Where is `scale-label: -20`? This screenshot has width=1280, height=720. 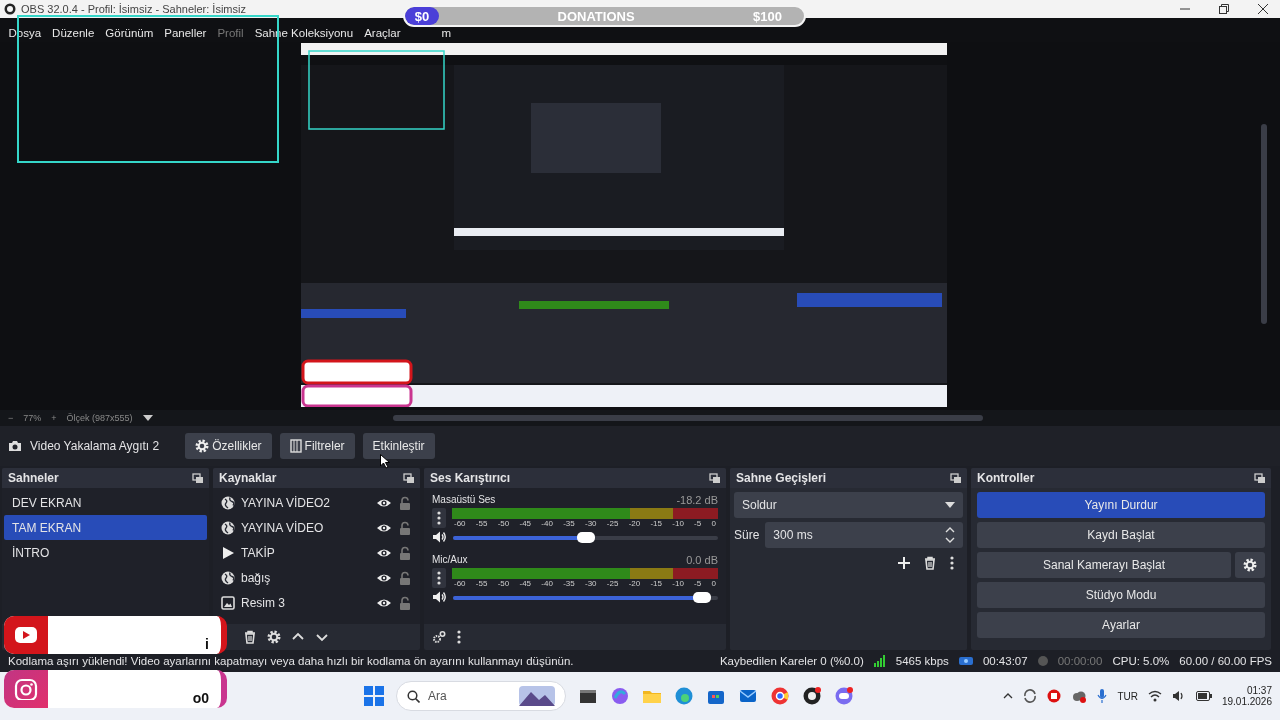
scale-label: -20 is located at coordinates (634, 583).